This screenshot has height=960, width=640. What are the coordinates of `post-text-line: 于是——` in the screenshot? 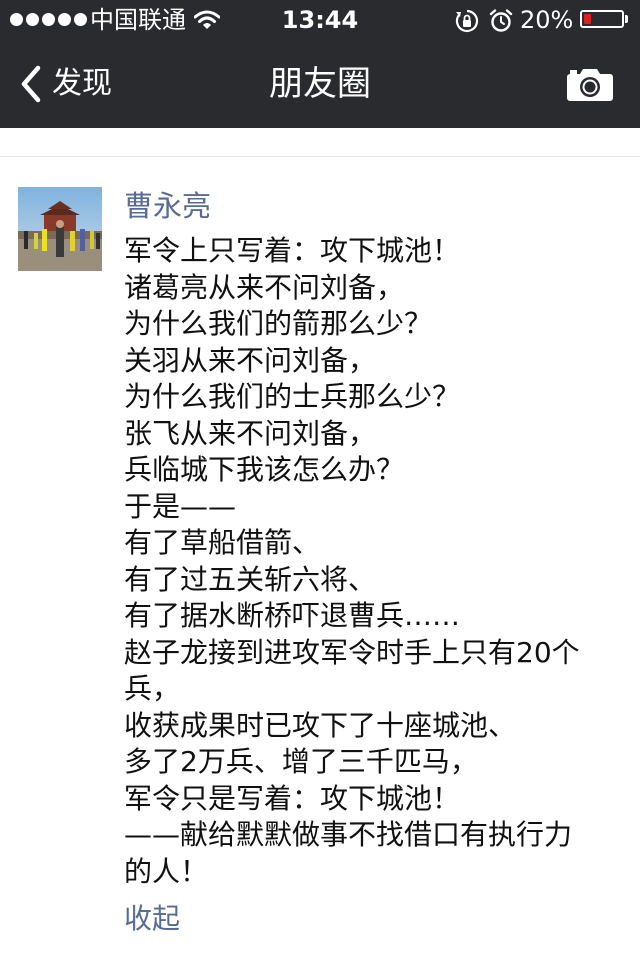 It's located at (180, 506).